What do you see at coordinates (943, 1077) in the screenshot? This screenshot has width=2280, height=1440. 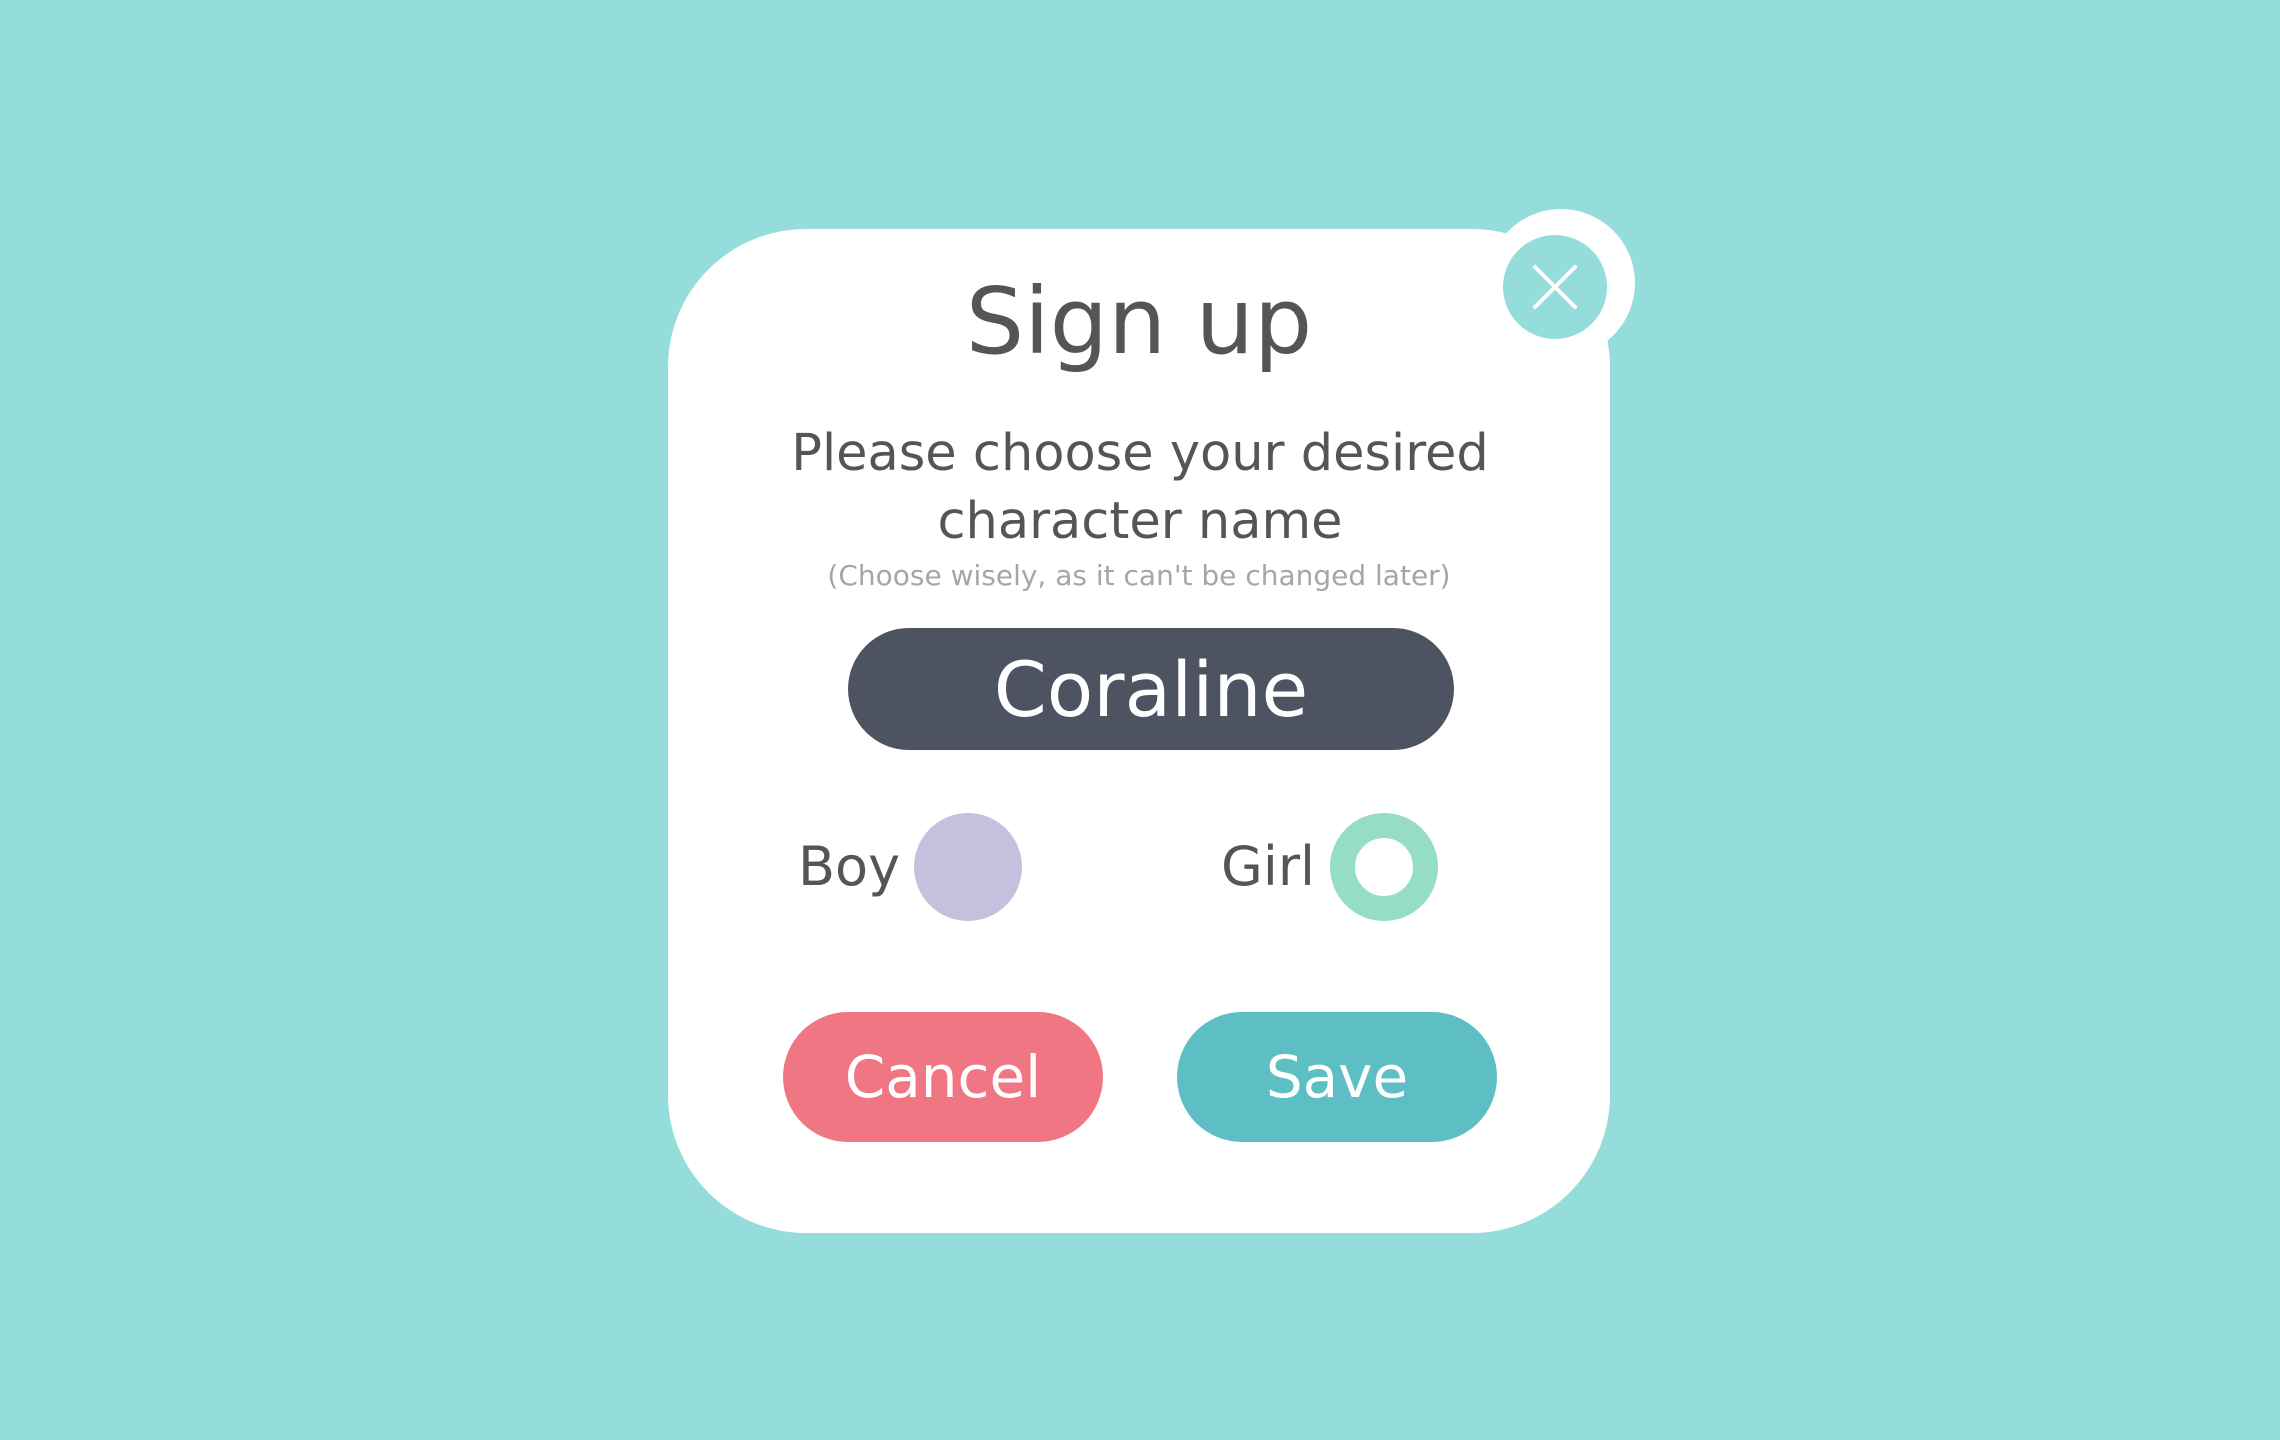 I see `cancel-button: Cancel` at bounding box center [943, 1077].